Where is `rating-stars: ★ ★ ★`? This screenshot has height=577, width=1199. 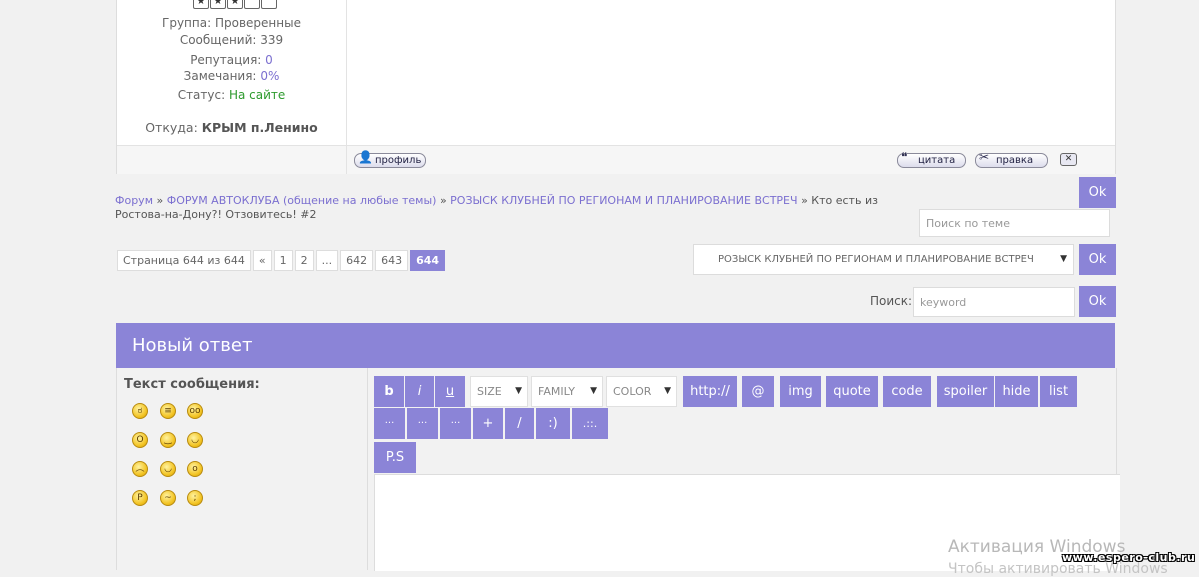
rating-stars: ★ ★ ★ is located at coordinates (235, 4).